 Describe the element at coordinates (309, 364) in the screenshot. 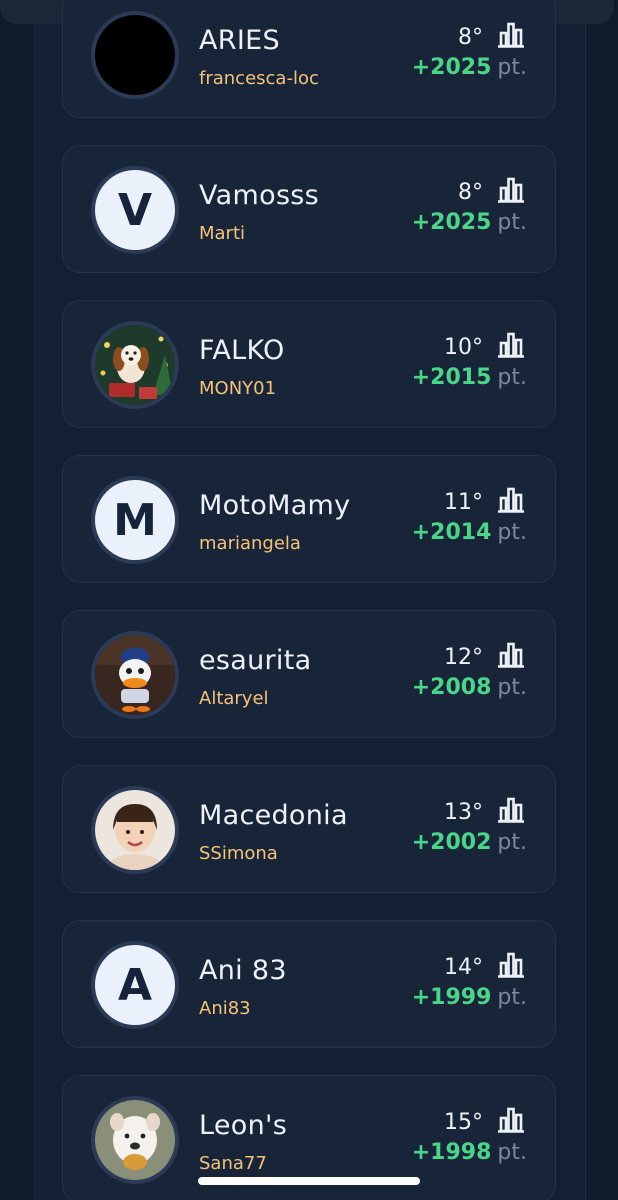

I see `leaderboard-row: FALKO MONY01 10° +2015 pt.` at that location.